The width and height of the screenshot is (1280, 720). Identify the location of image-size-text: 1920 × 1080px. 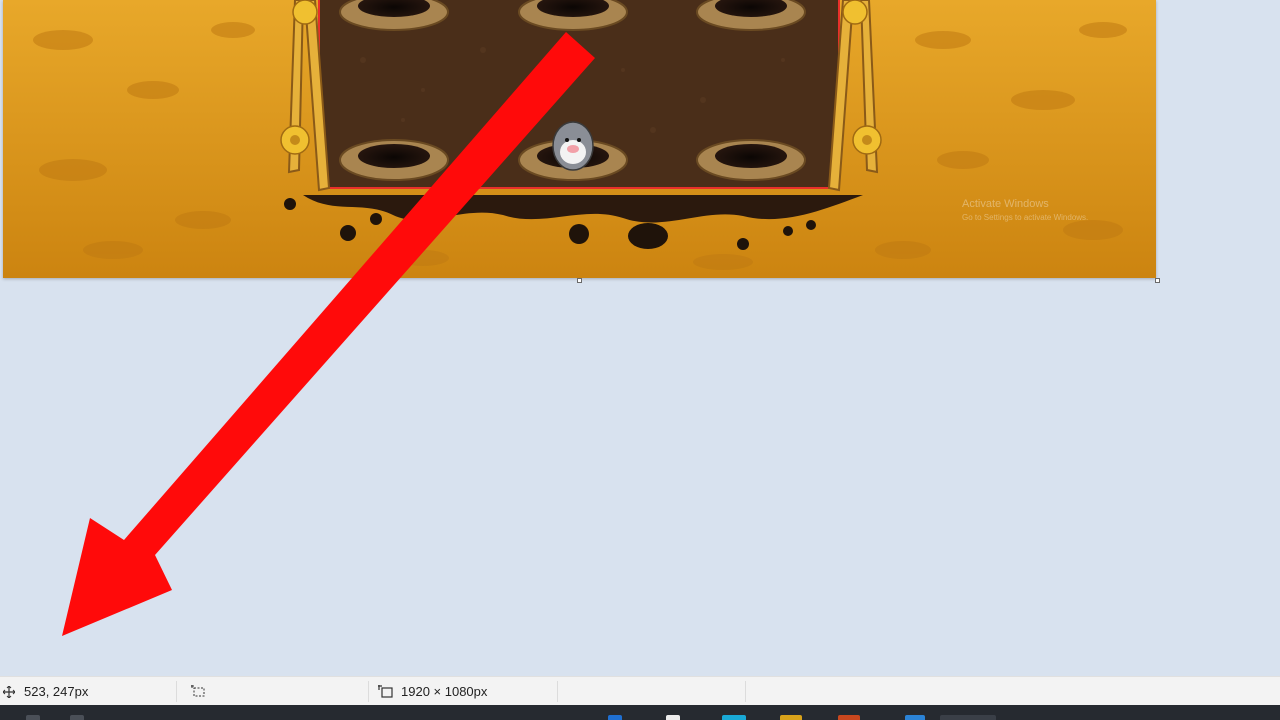
(444, 691).